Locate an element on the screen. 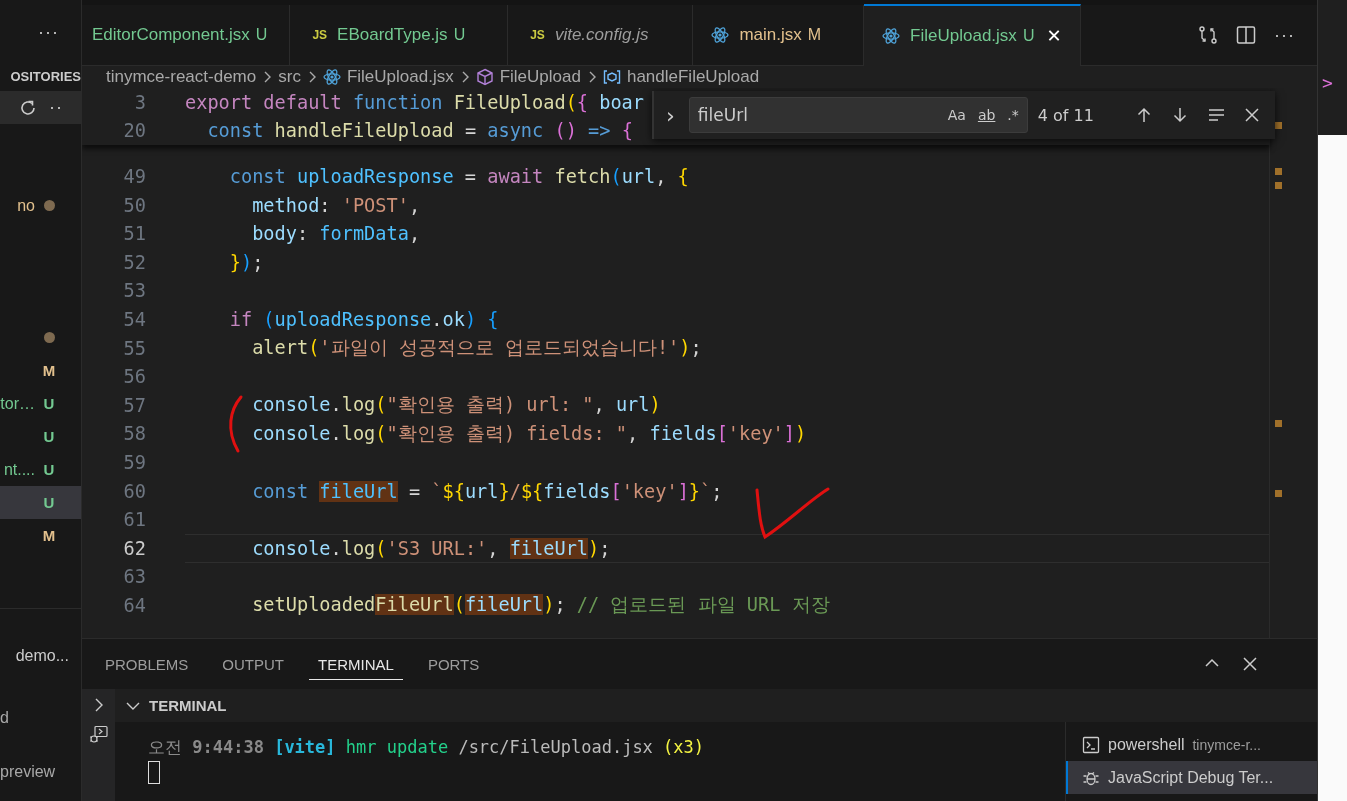 Image resolution: width=1347 pixels, height=801 pixels. line-number: 56 is located at coordinates (134, 377).